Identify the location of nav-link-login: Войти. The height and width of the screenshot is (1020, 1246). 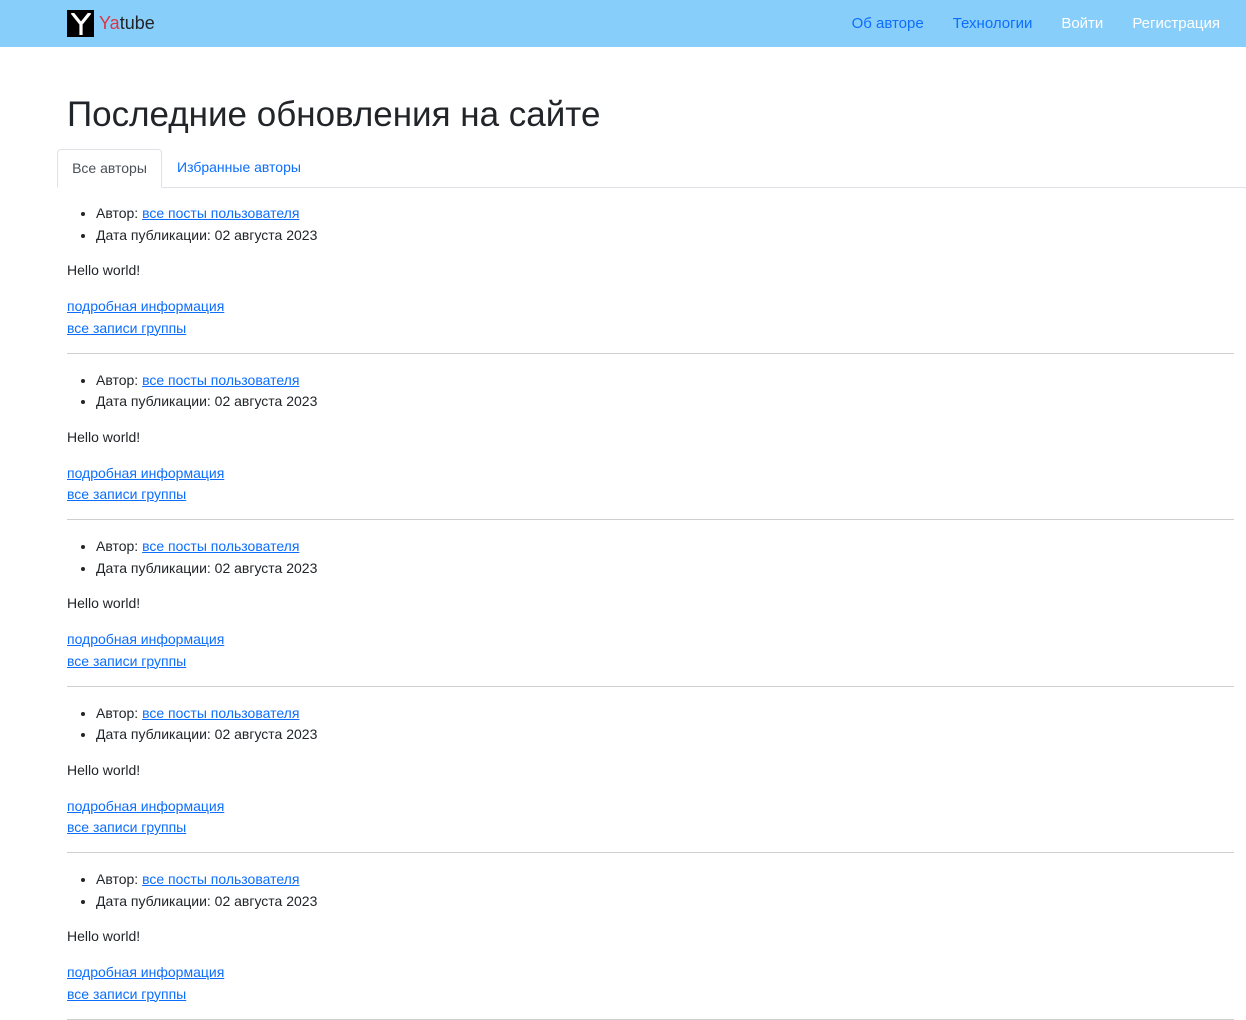
(1082, 23).